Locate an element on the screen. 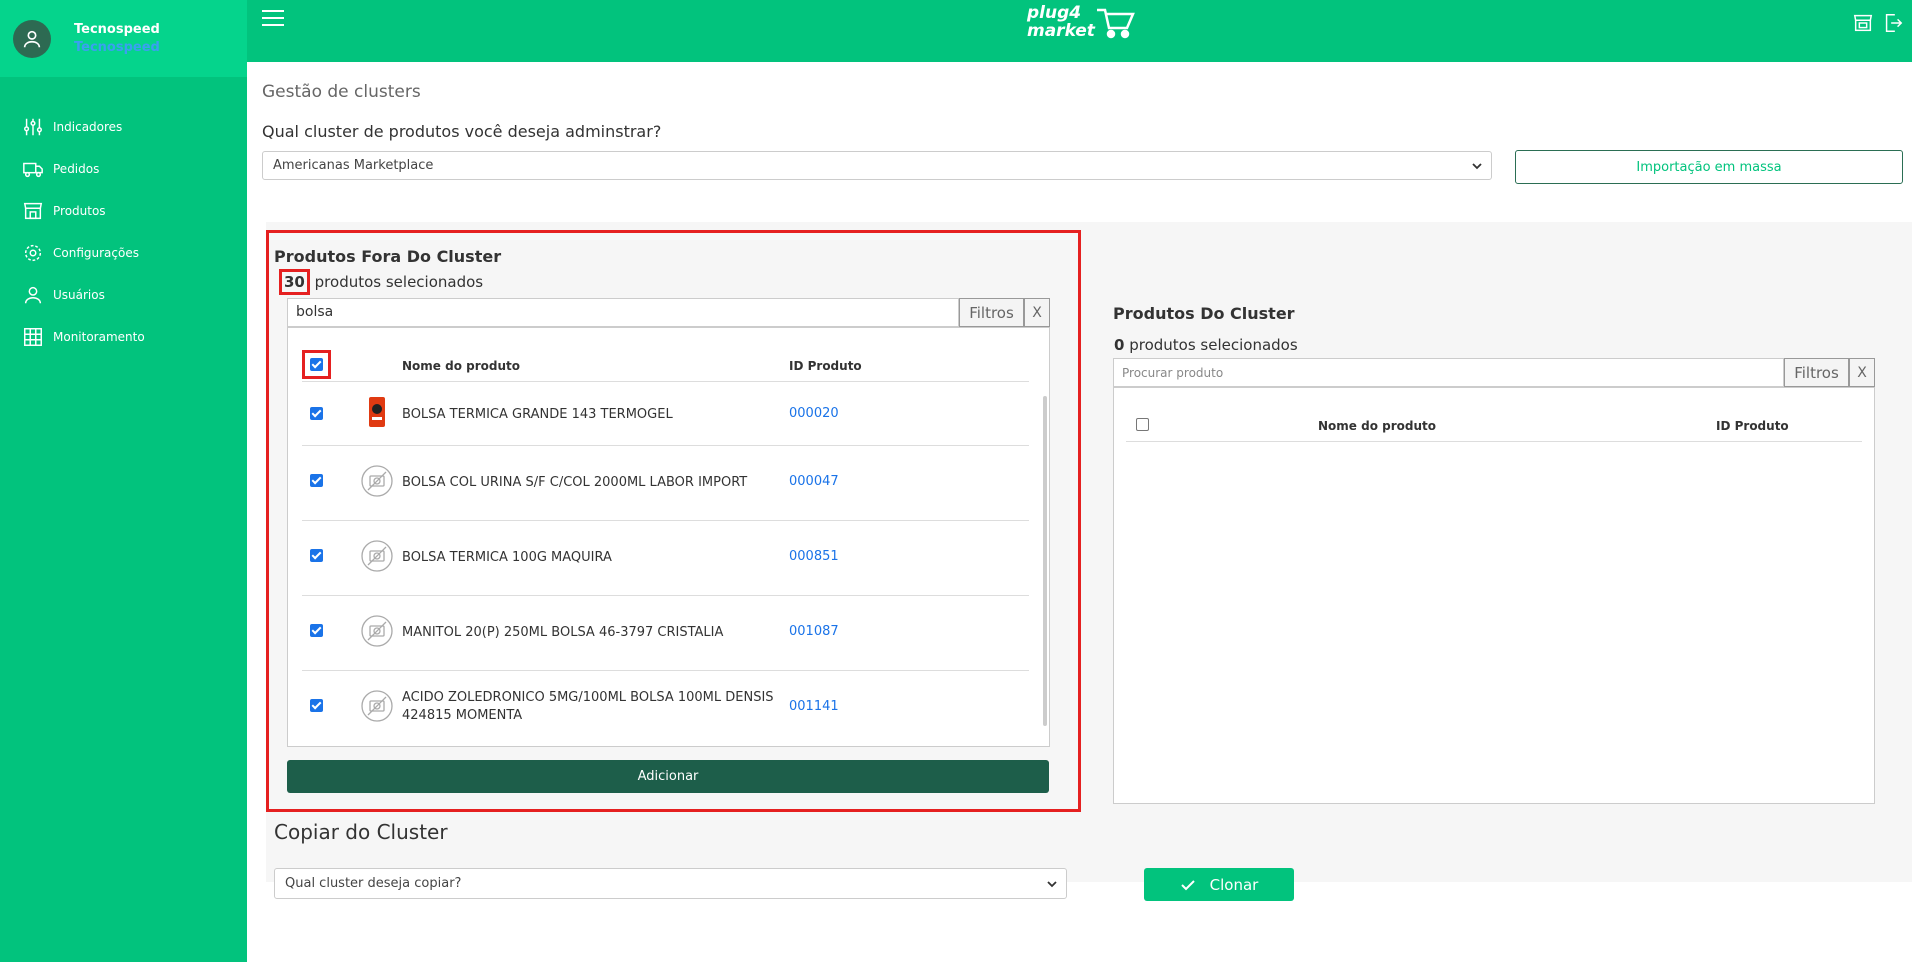  grid-icon is located at coordinates (33, 337).